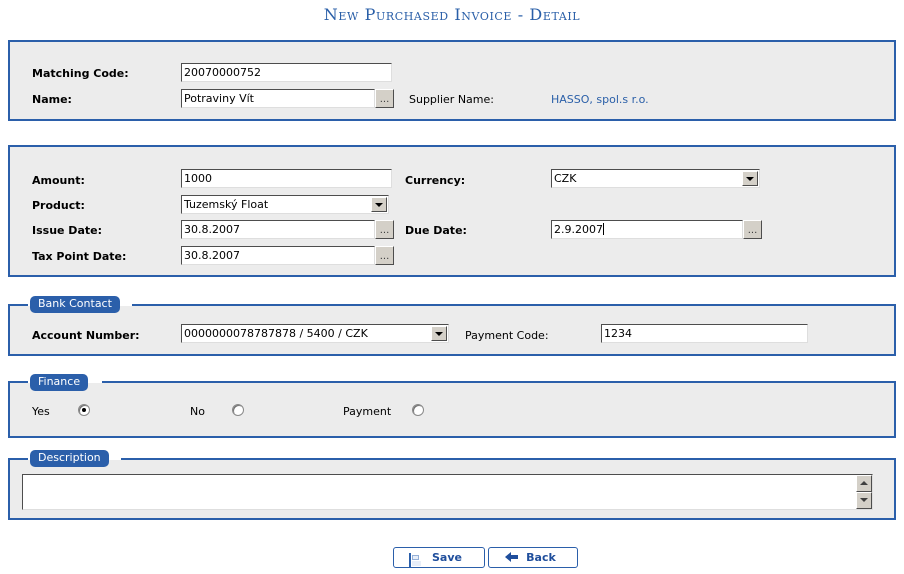 The height and width of the screenshot is (574, 904). What do you see at coordinates (58, 205) in the screenshot?
I see `product-label: Product:` at bounding box center [58, 205].